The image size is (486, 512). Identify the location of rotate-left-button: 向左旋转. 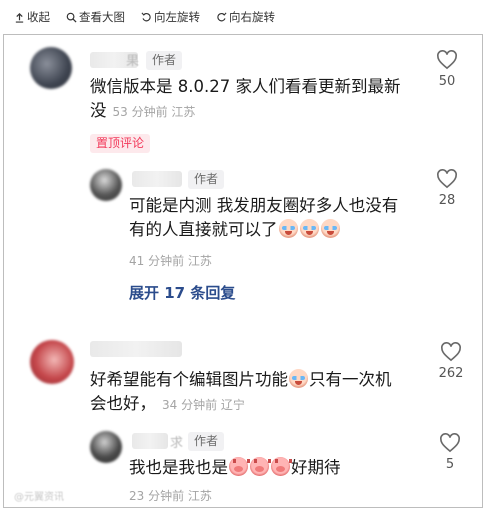
(170, 17).